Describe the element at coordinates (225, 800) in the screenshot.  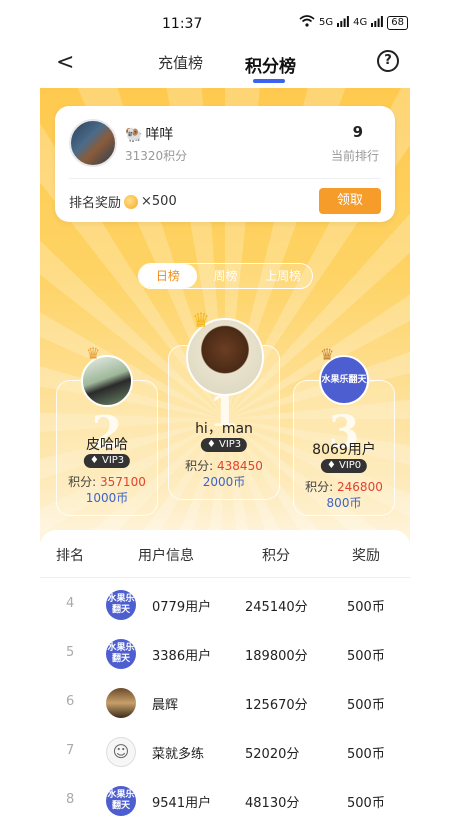
I see `table-row: 8 水果乐翻天 9541用户 48130分 500币` at that location.